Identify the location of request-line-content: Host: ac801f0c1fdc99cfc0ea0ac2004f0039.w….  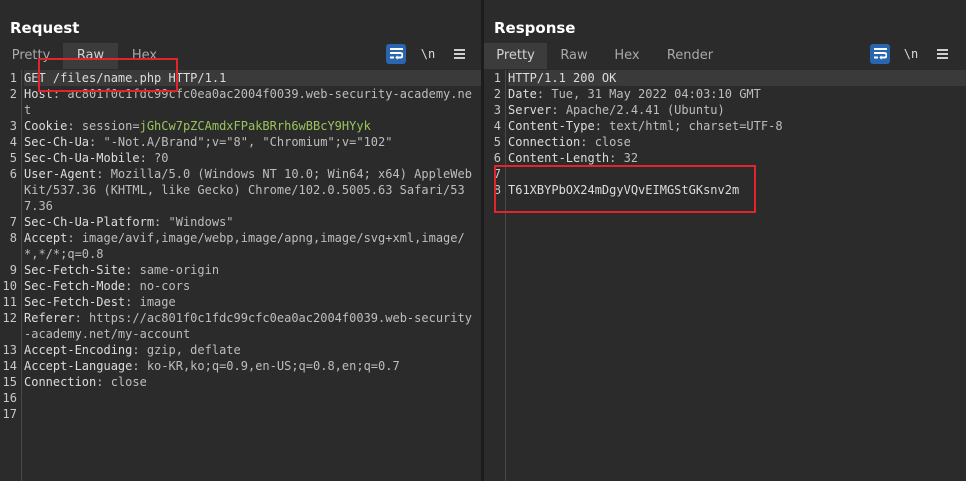
(248, 102).